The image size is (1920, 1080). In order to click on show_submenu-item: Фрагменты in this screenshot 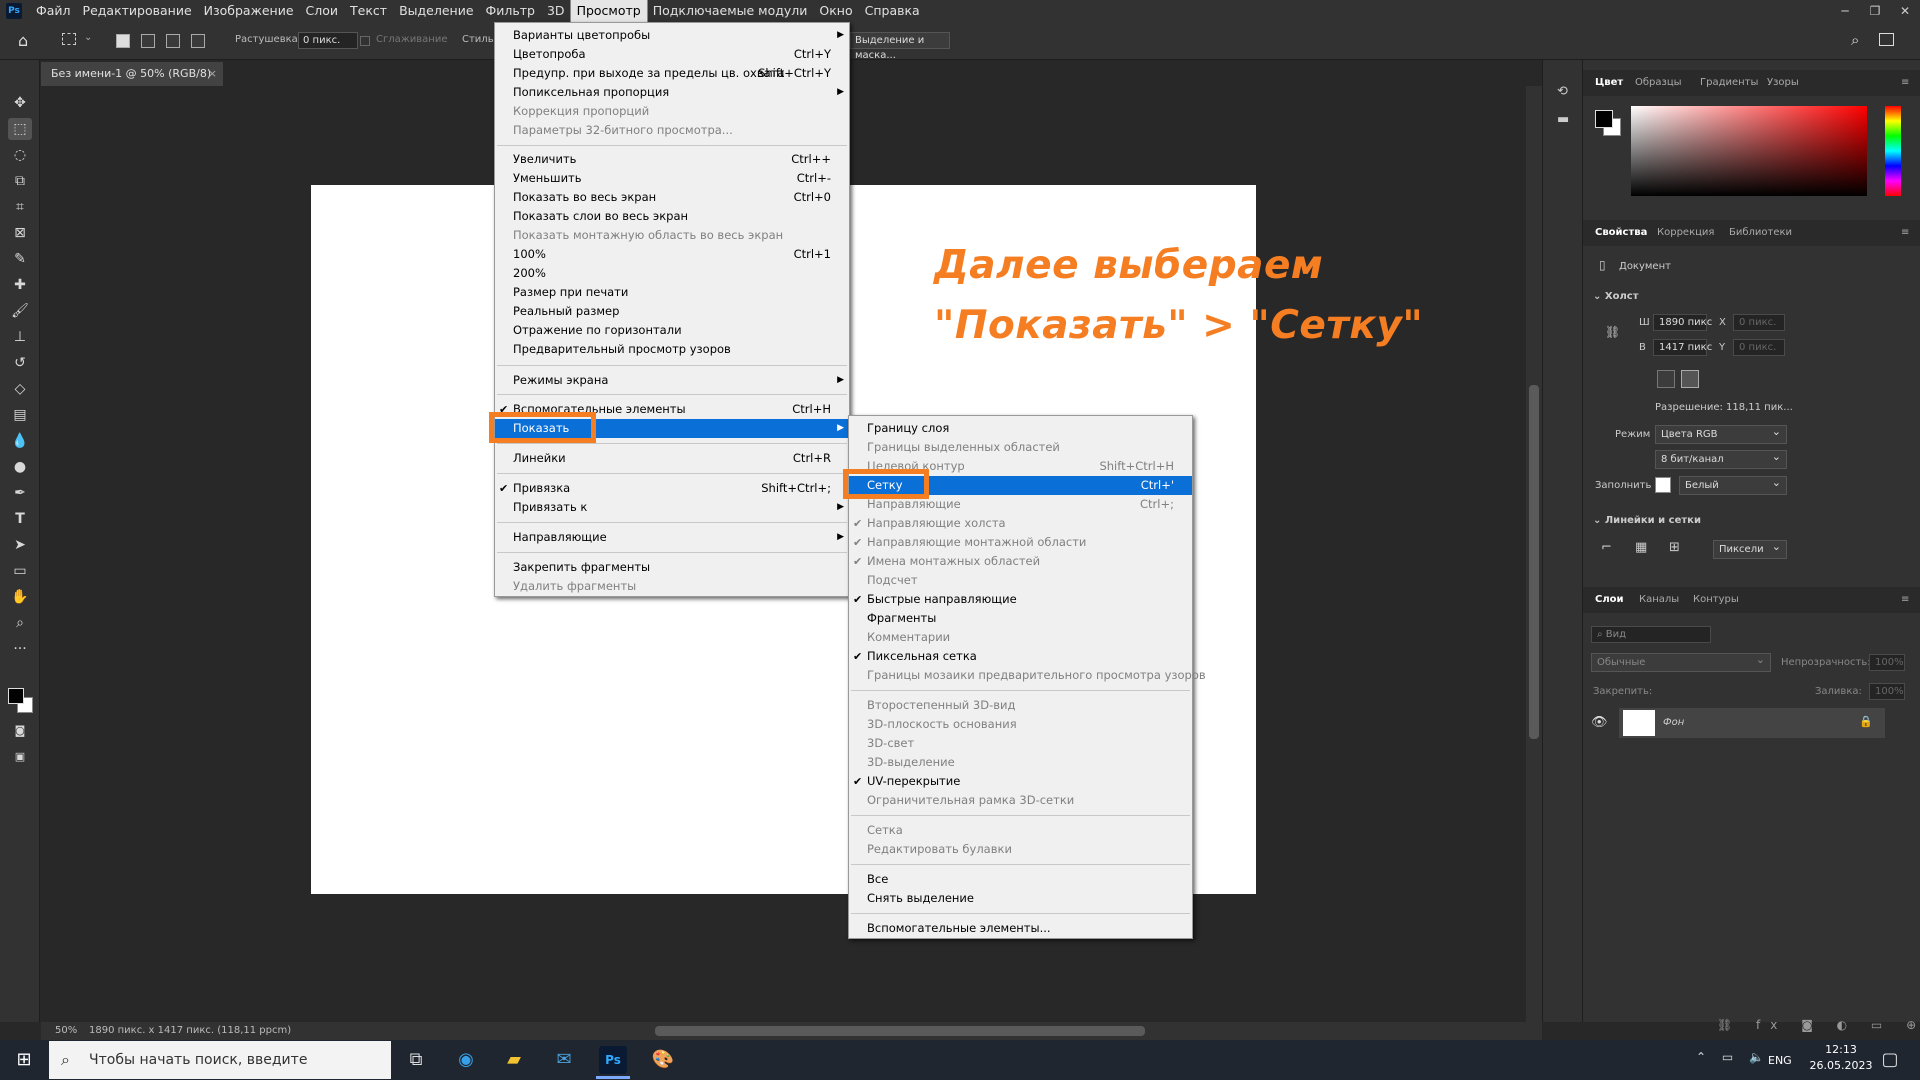, I will do `click(1020, 618)`.